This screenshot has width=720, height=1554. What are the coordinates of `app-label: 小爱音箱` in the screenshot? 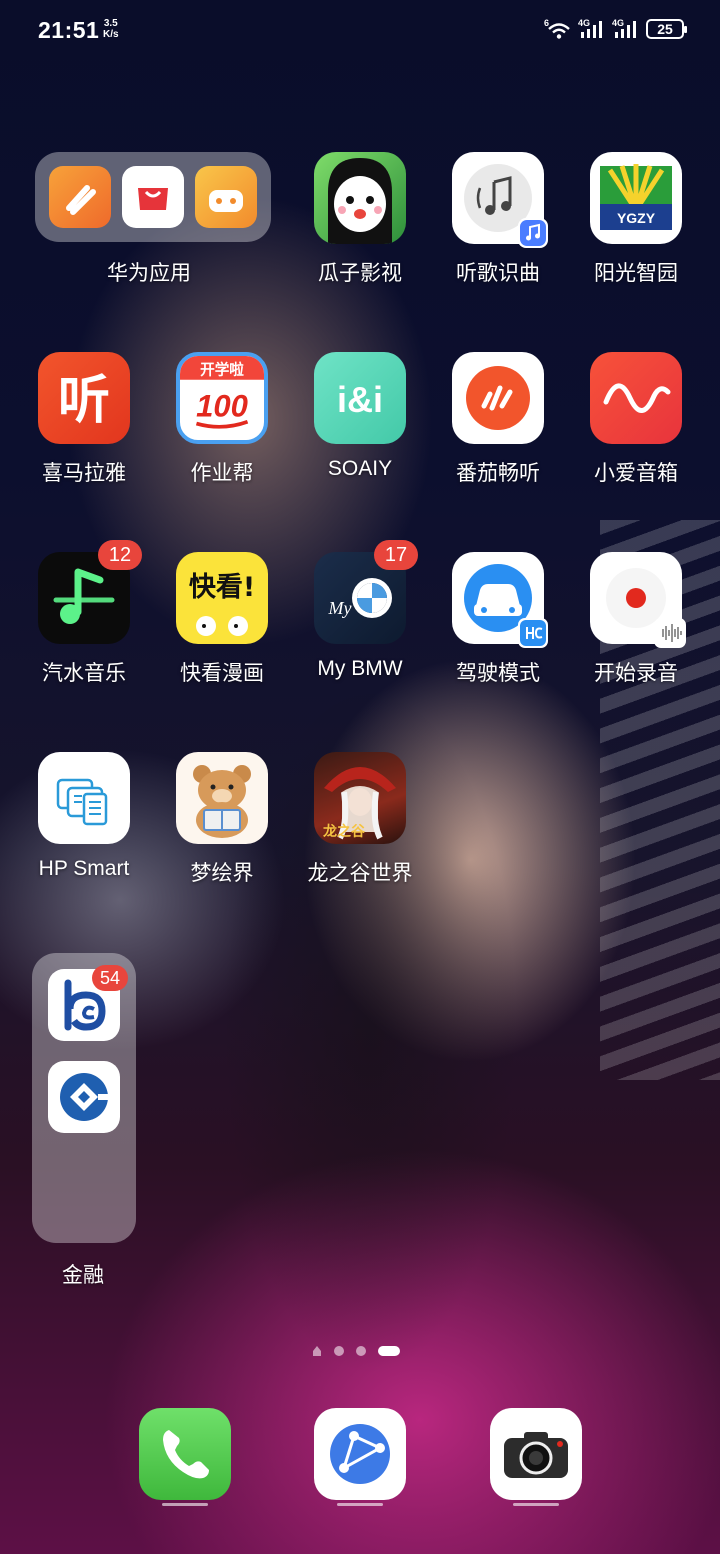 It's located at (636, 473).